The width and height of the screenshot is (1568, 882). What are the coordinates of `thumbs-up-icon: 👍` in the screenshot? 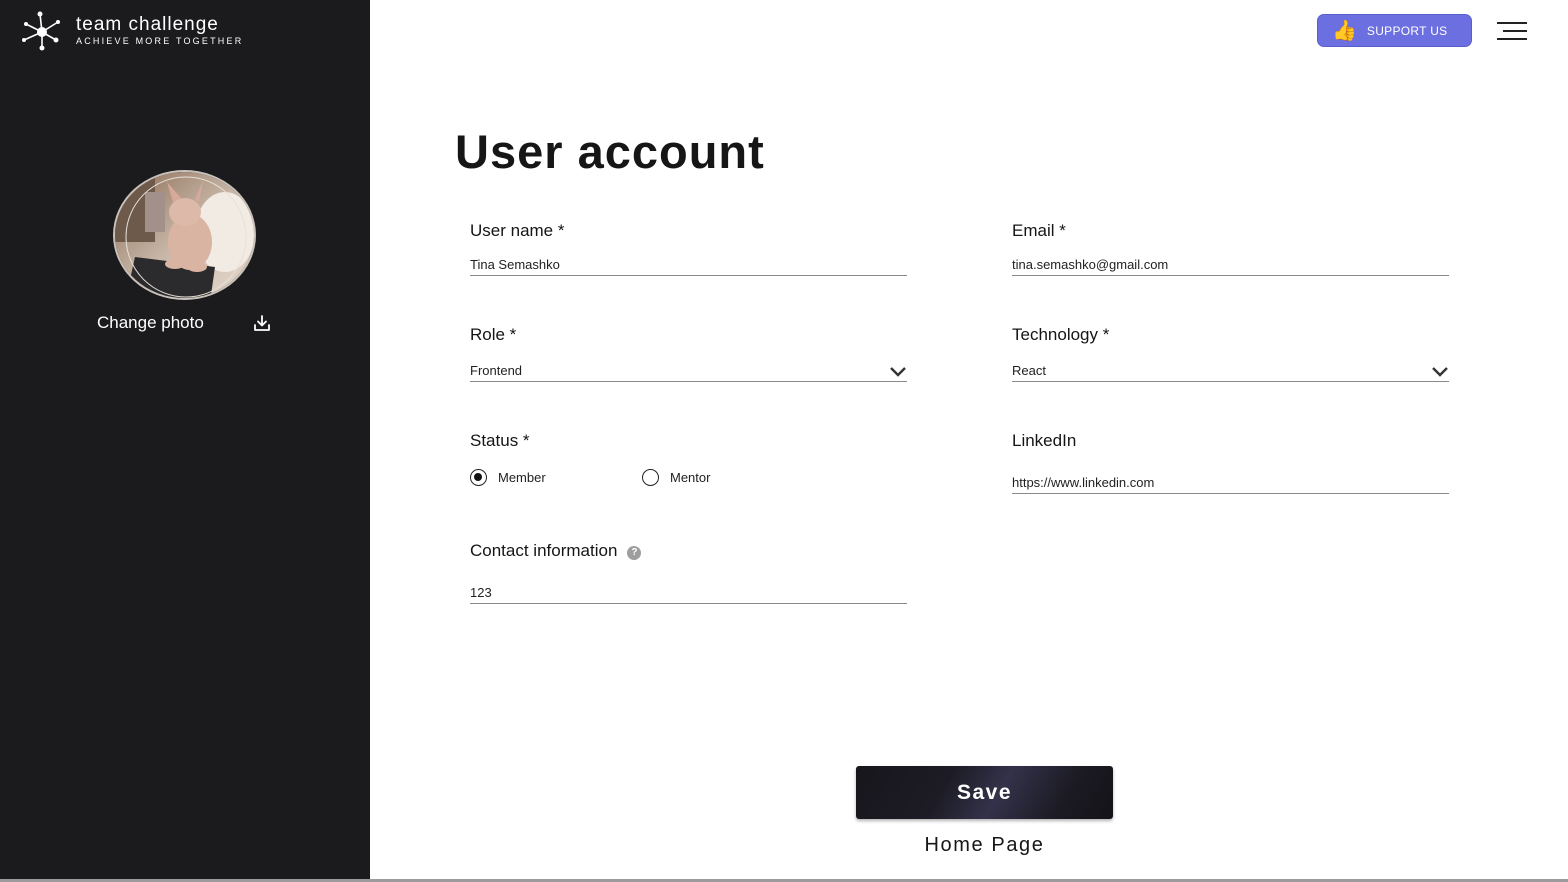 It's located at (1344, 30).